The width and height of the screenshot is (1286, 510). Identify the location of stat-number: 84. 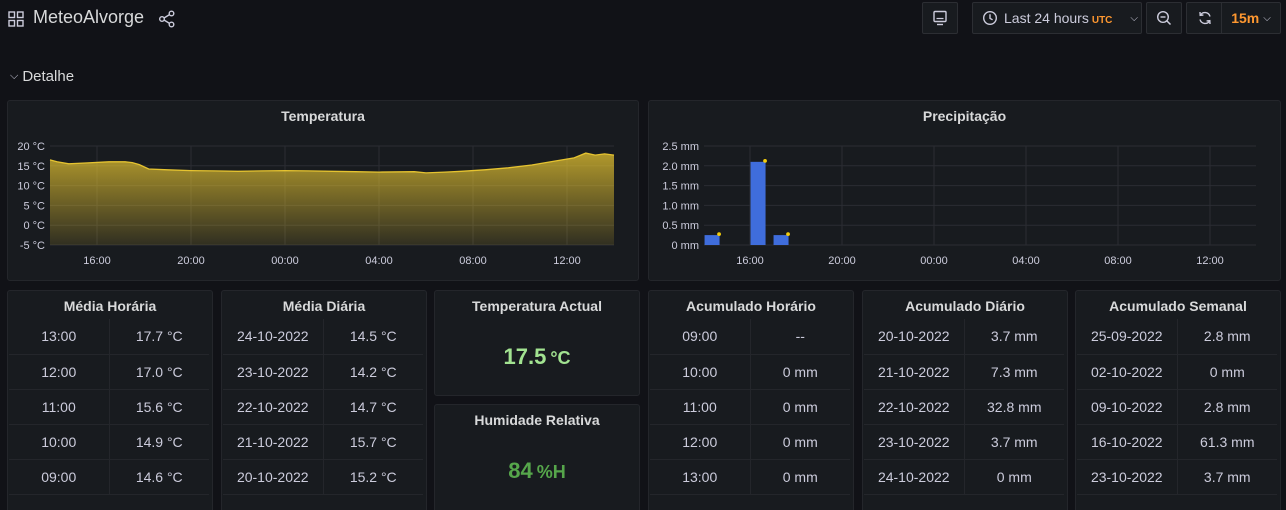
(520, 470).